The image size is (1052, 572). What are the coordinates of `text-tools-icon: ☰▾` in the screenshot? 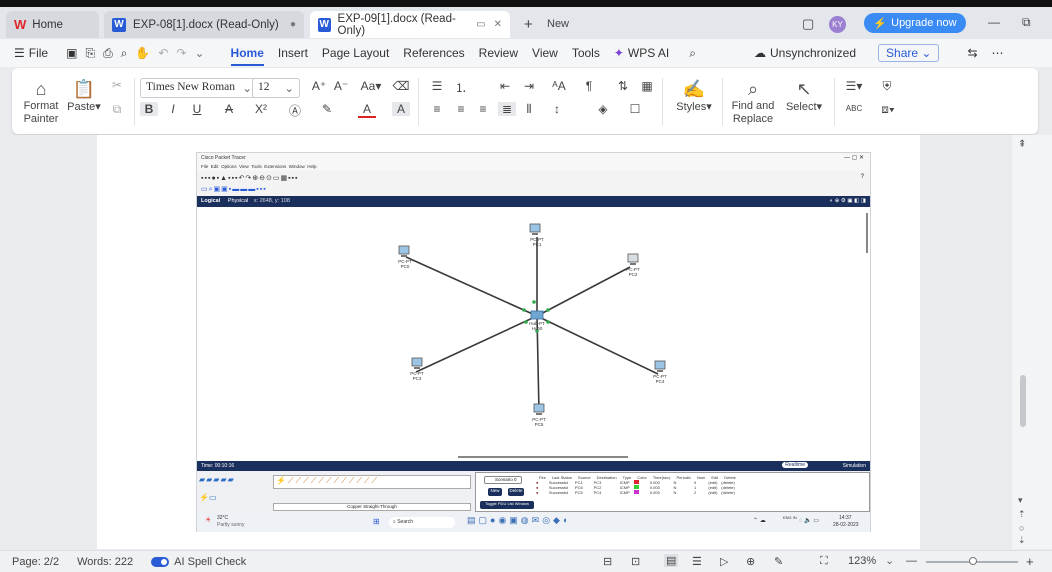 It's located at (854, 86).